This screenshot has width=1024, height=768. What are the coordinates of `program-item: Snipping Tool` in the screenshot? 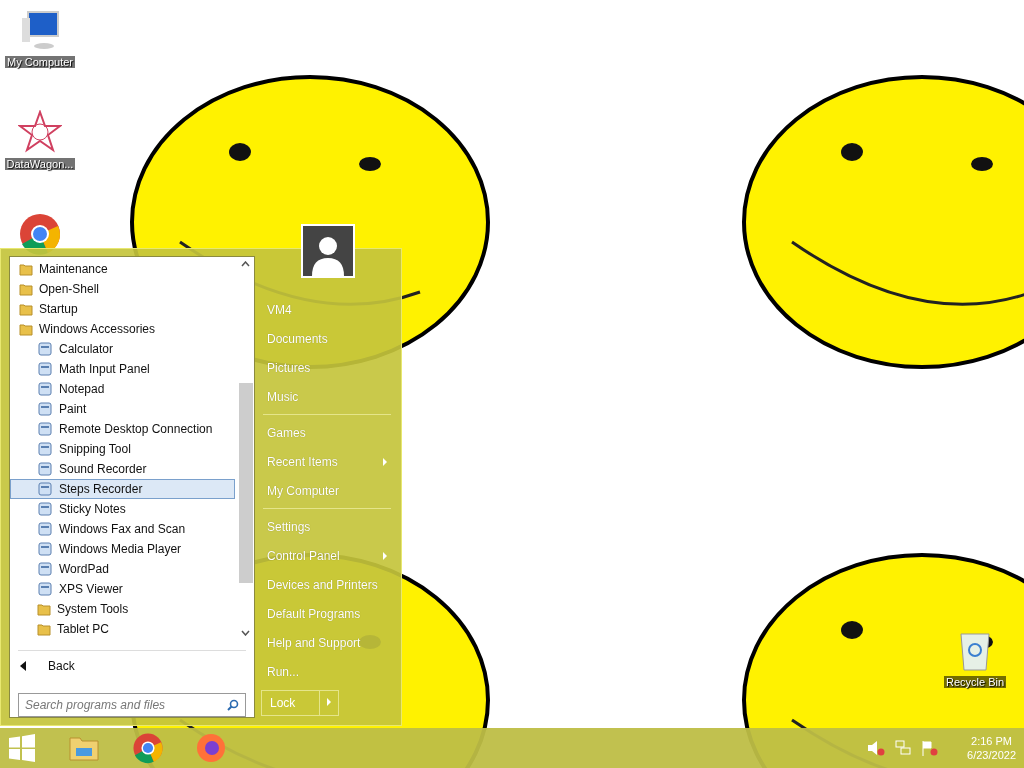 It's located at (122, 449).